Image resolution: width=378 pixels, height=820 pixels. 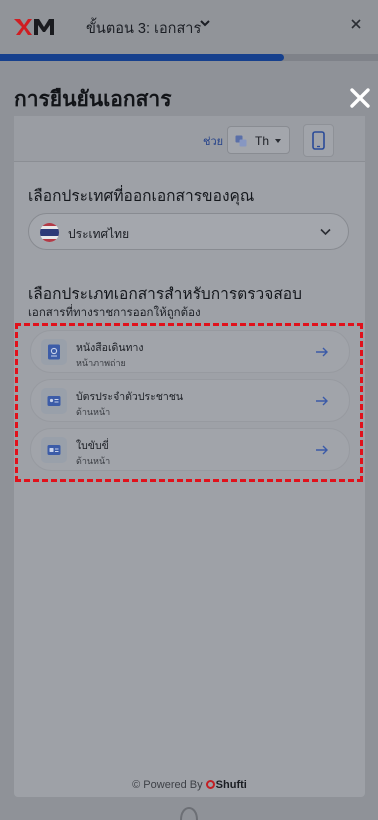 I want to click on country-value: ประเทศไทย, so click(x=99, y=234).